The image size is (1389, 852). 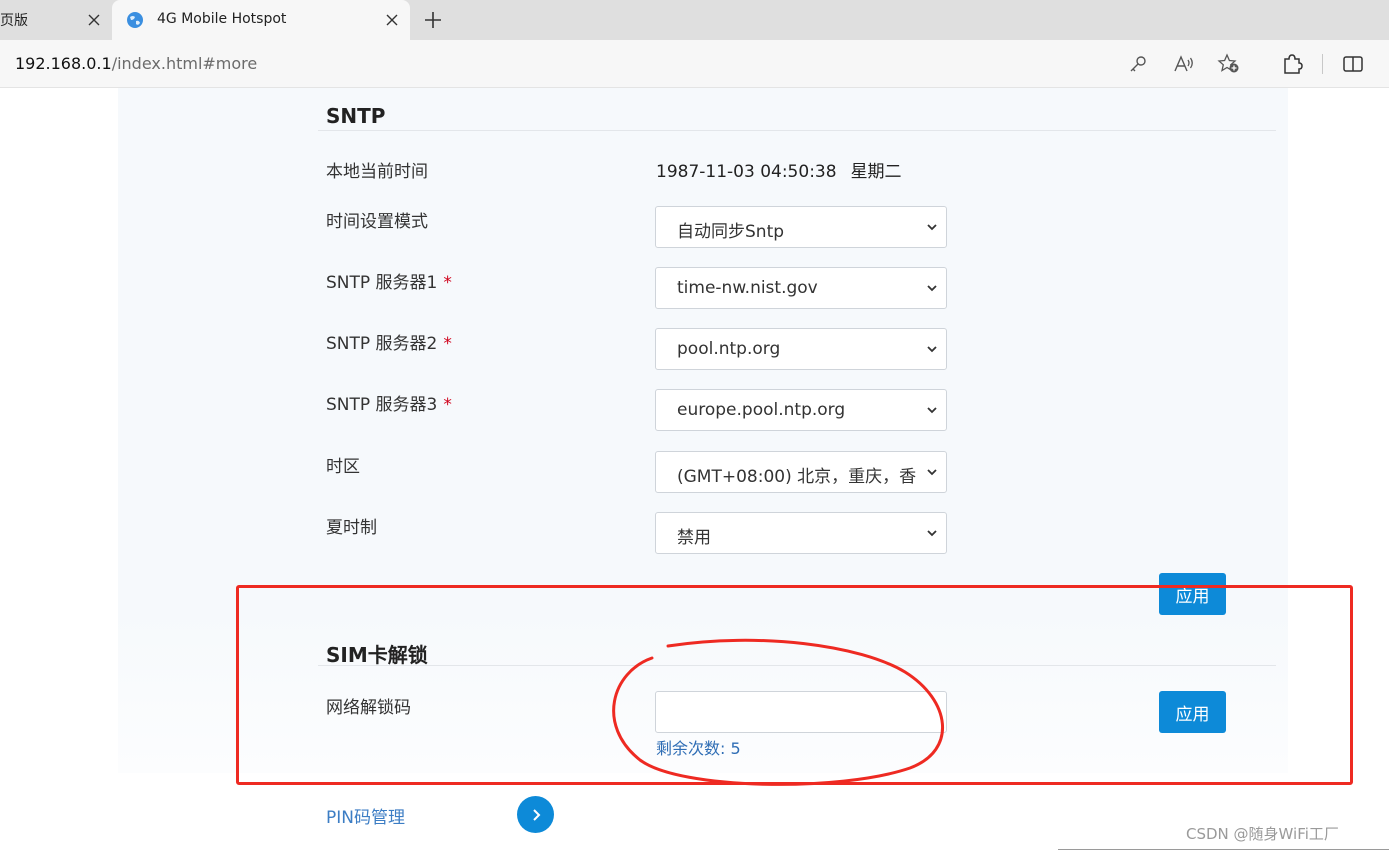 What do you see at coordinates (778, 712) in the screenshot?
I see `annotation-hand-drawn-circle` at bounding box center [778, 712].